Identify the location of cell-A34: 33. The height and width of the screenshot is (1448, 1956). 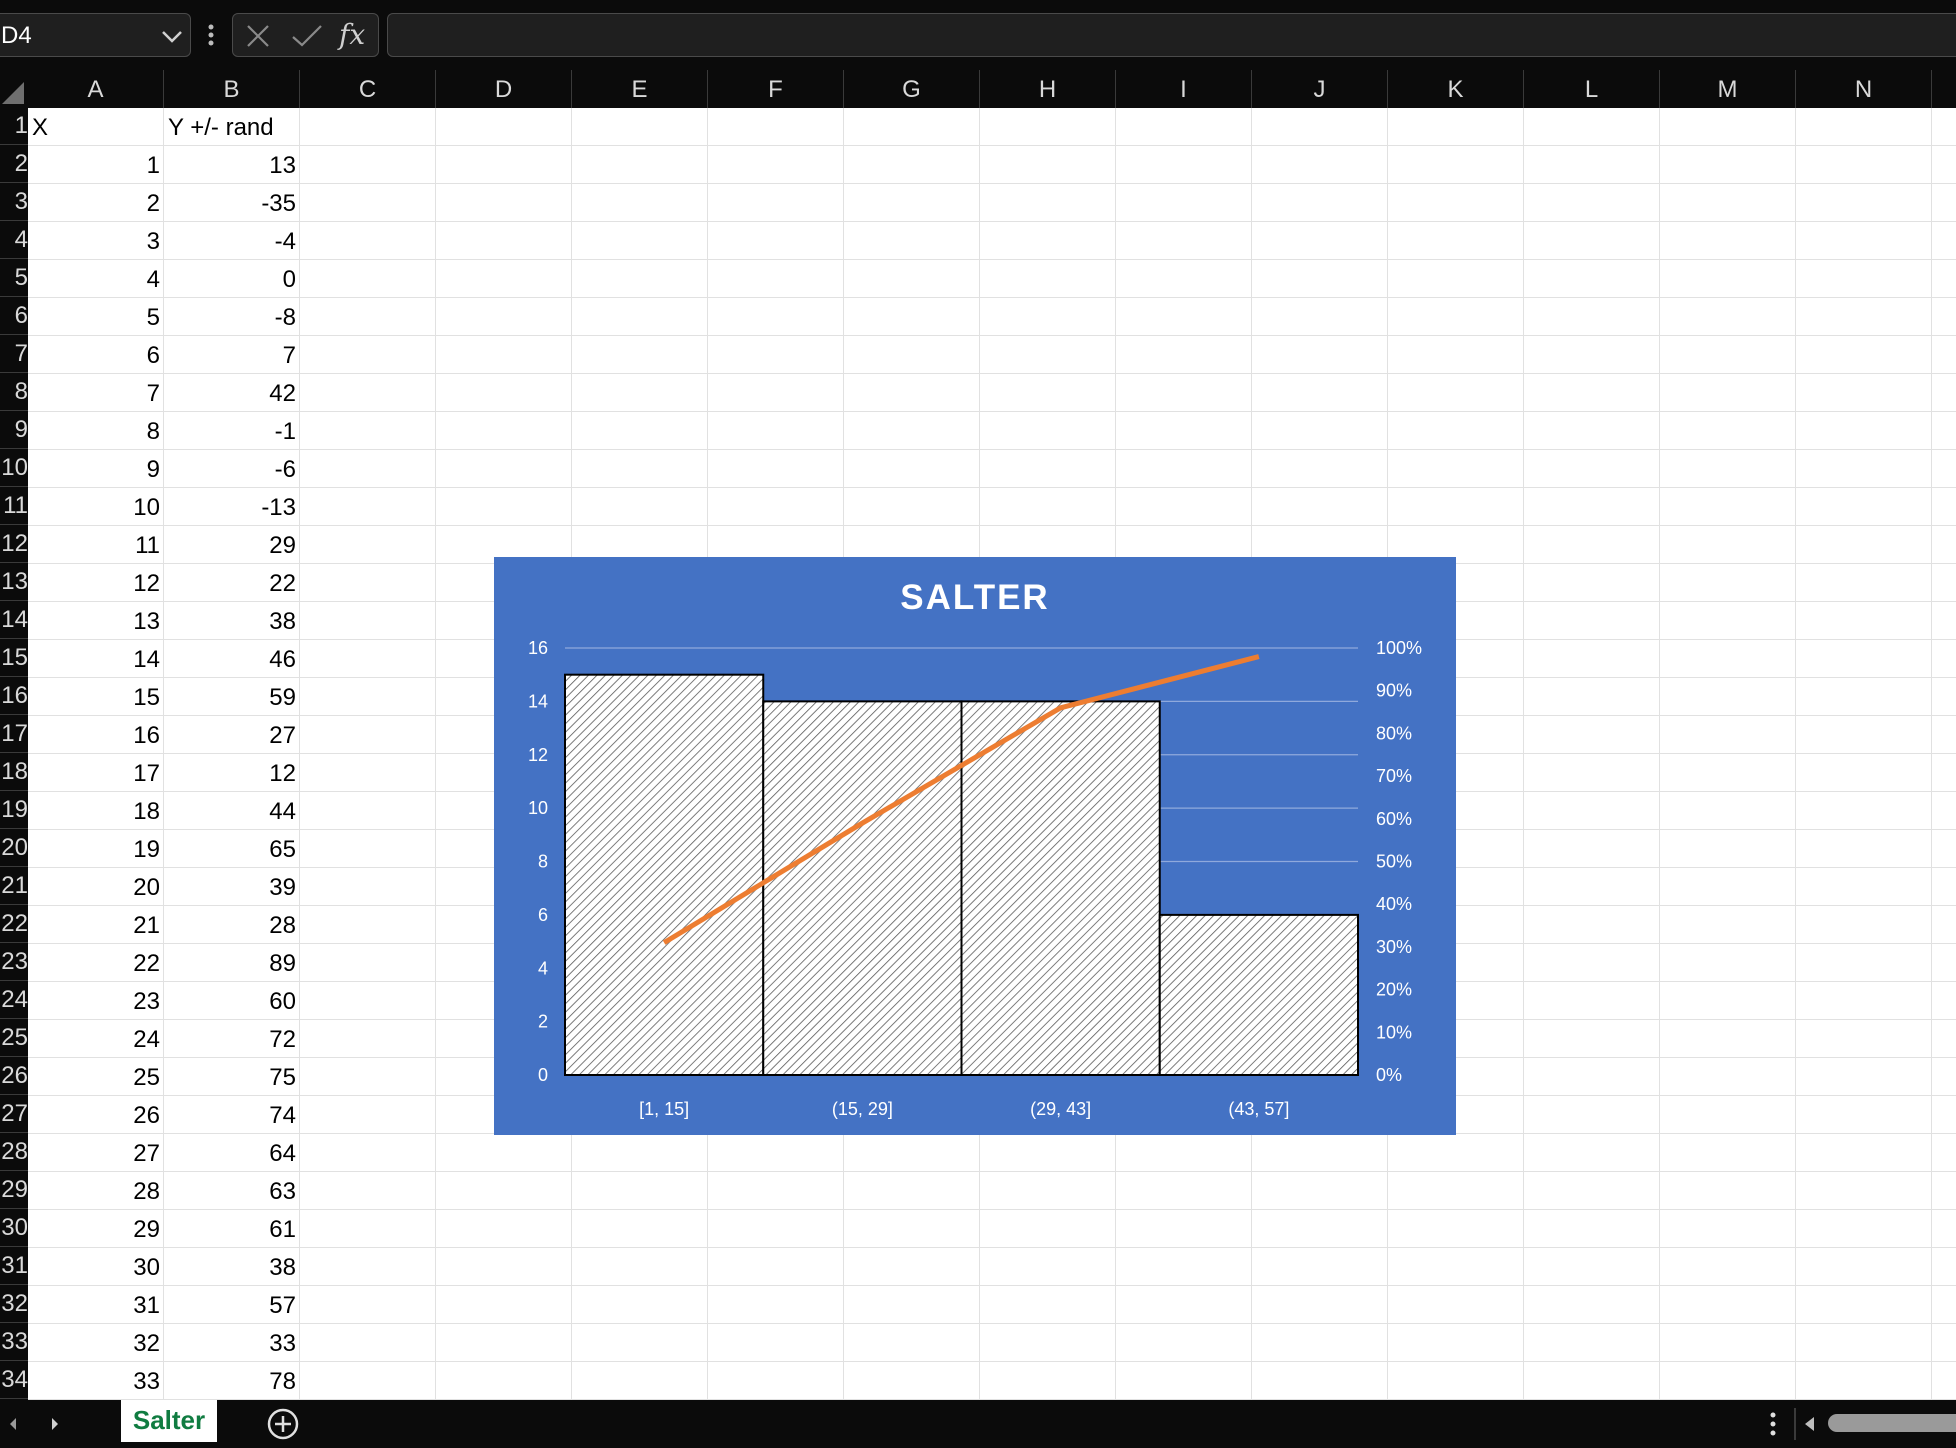
(96, 1381).